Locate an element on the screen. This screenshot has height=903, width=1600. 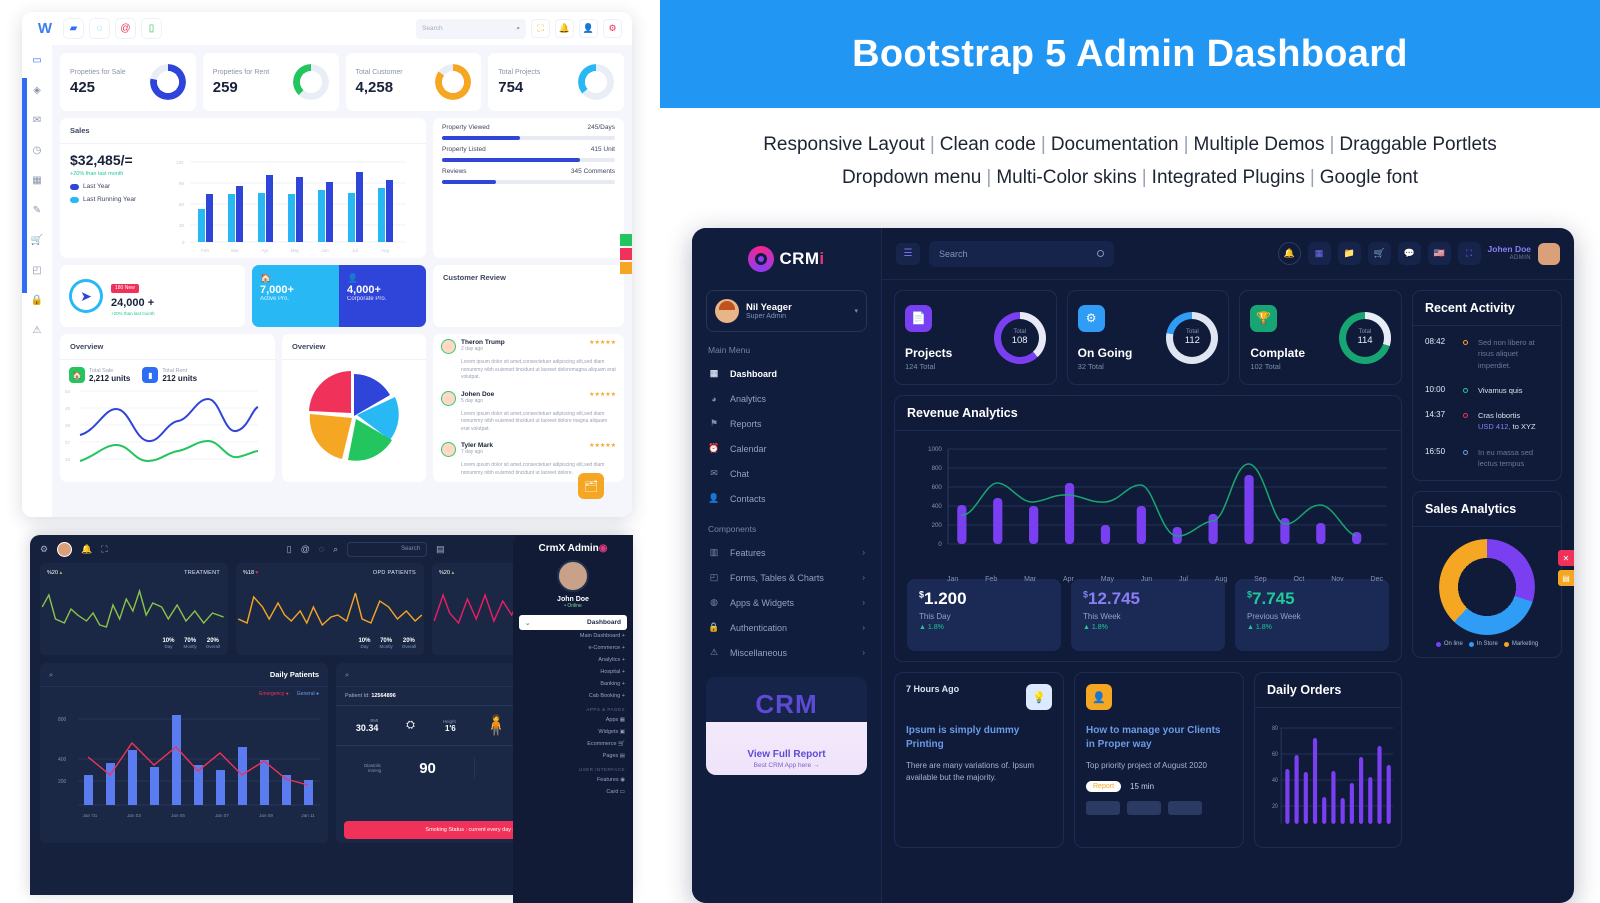
money-card-this-day: $1.200 This Day ▲ 1.8% is located at coordinates (984, 615).